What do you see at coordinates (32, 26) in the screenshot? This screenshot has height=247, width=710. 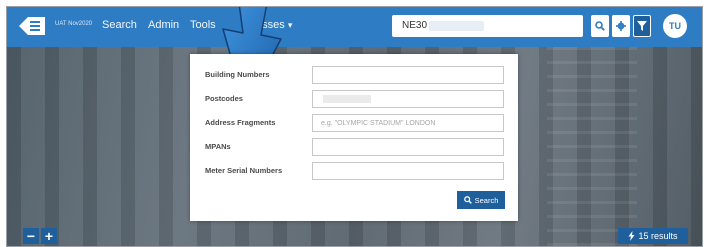 I see `app-logo-icon` at bounding box center [32, 26].